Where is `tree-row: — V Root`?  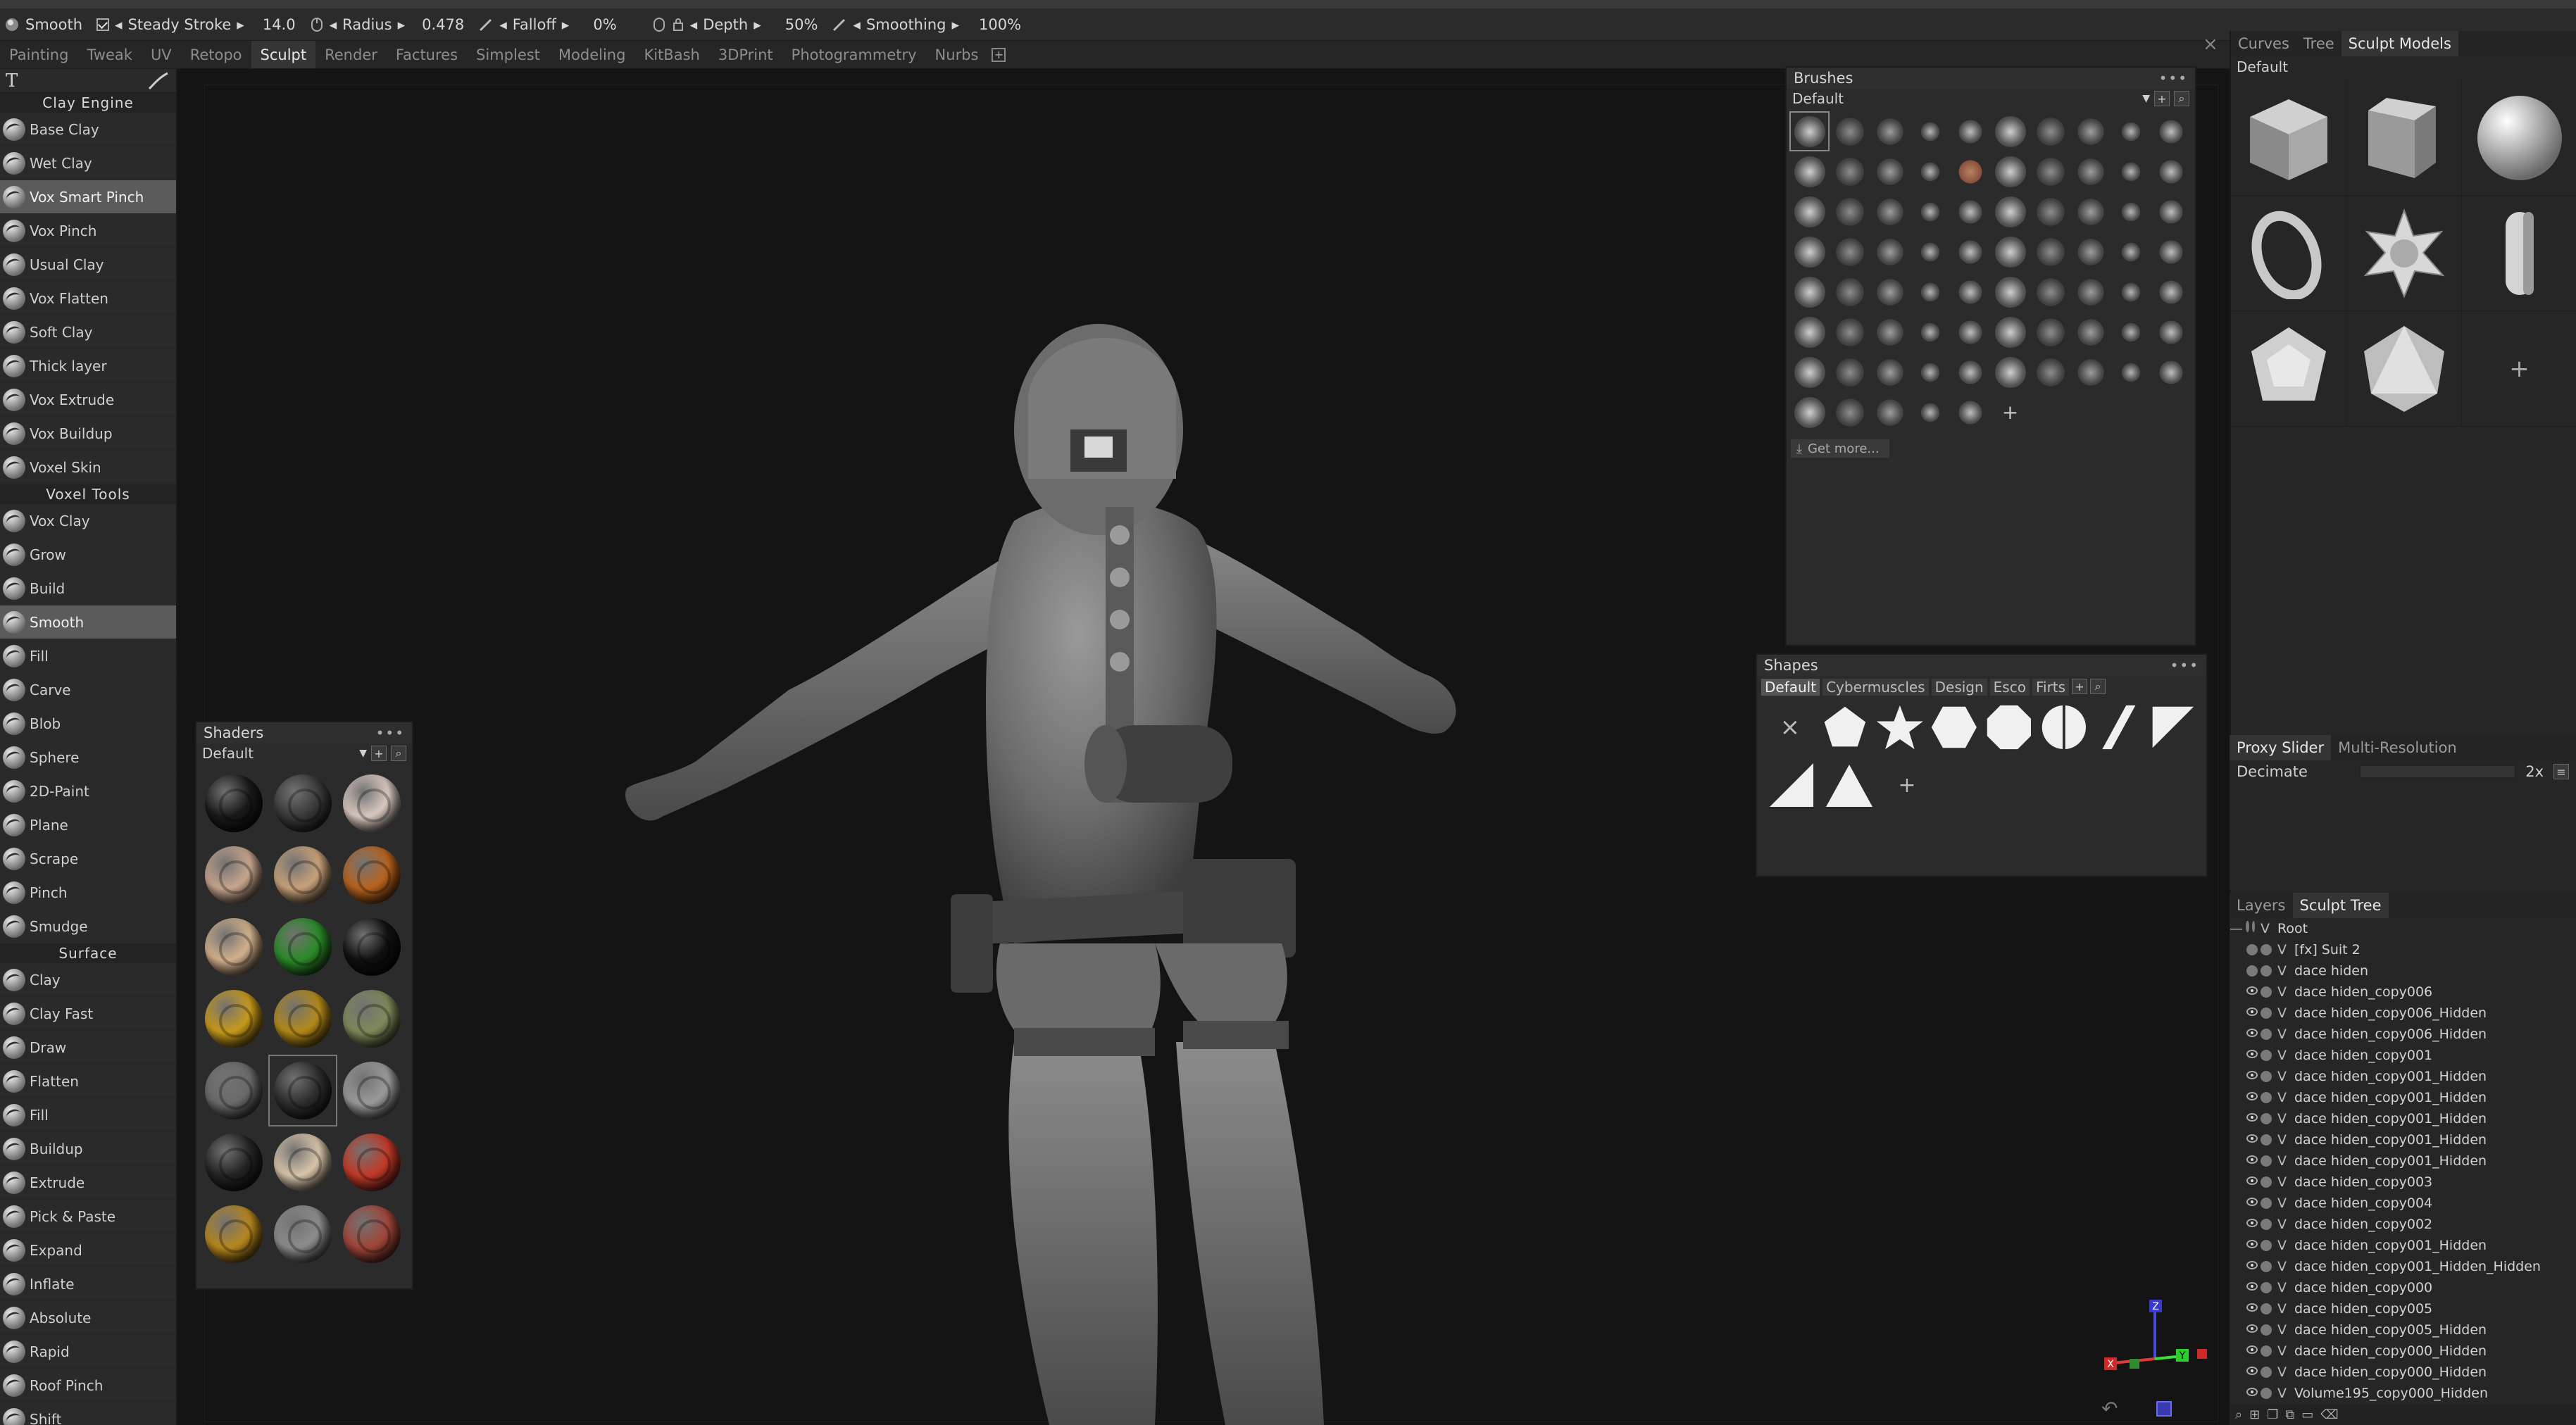
tree-row: — V Root is located at coordinates (2403, 928).